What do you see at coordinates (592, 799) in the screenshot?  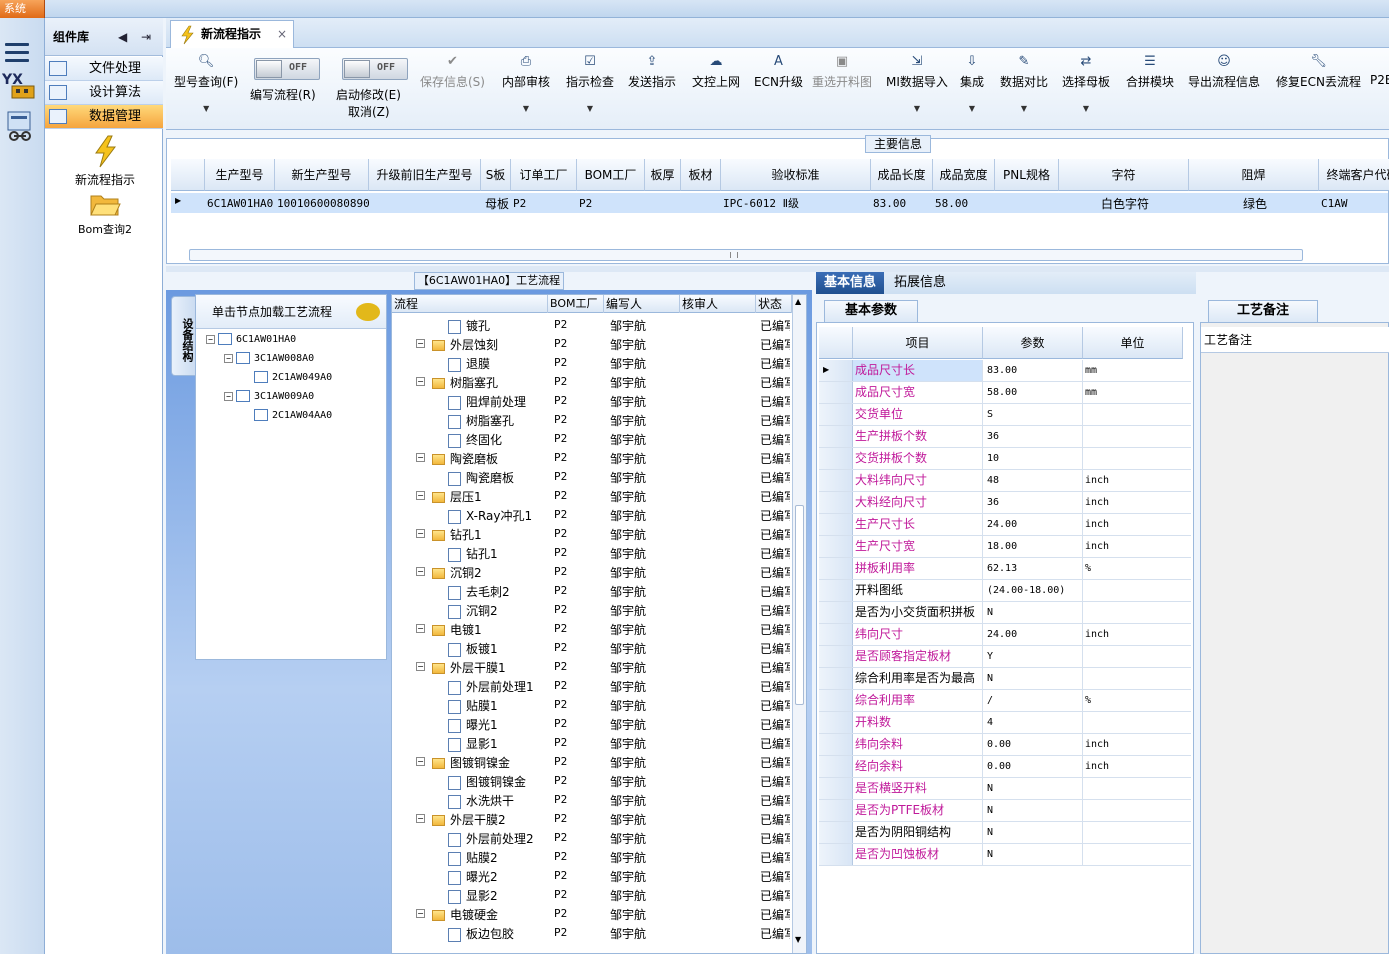 I see `table-row: 水洗烘干 P2 邹宇航 已编写` at bounding box center [592, 799].